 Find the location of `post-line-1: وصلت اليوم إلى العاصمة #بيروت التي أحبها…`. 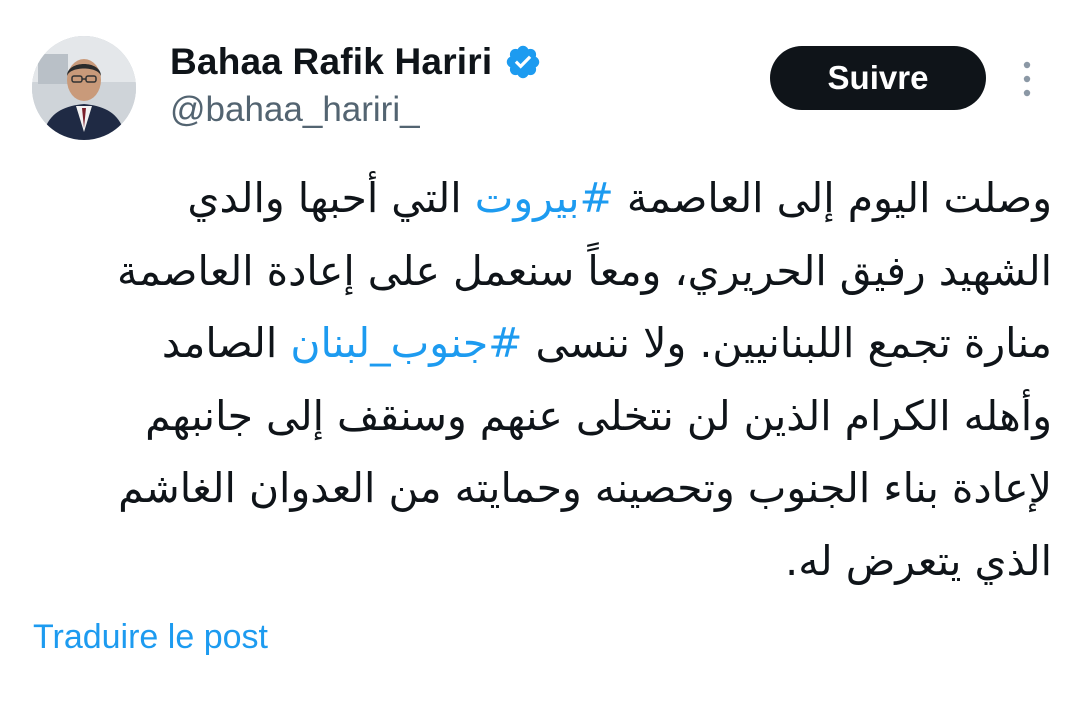

post-line-1: وصلت اليوم إلى العاصمة #بيروت التي أحبها… is located at coordinates (546, 198).